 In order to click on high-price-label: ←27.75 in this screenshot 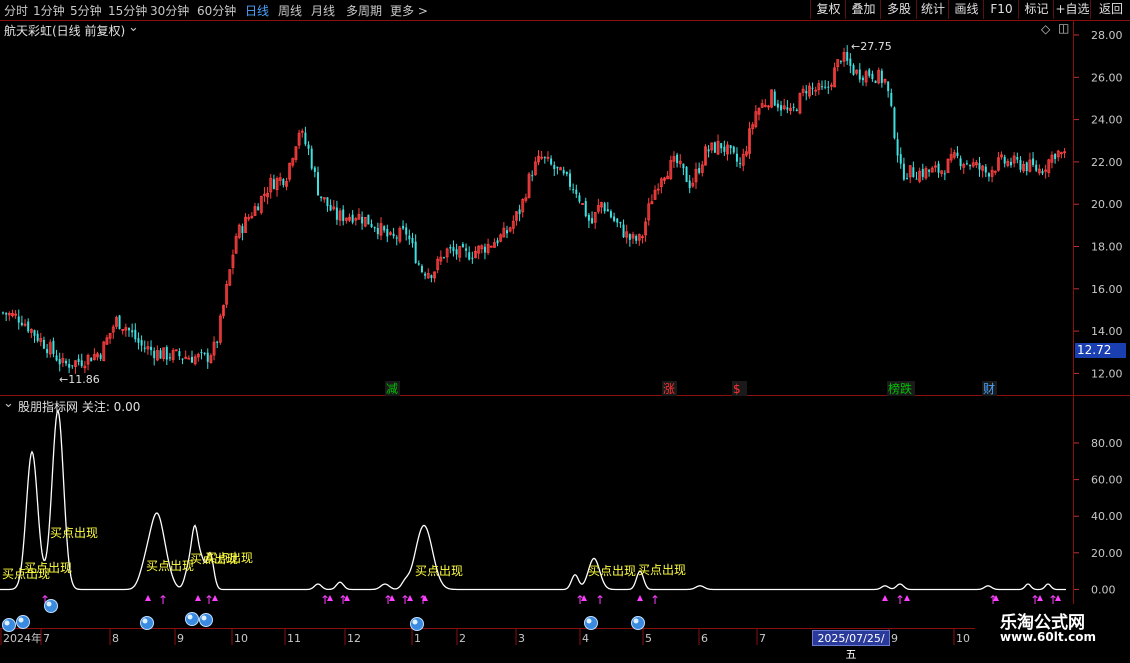, I will do `click(871, 46)`.